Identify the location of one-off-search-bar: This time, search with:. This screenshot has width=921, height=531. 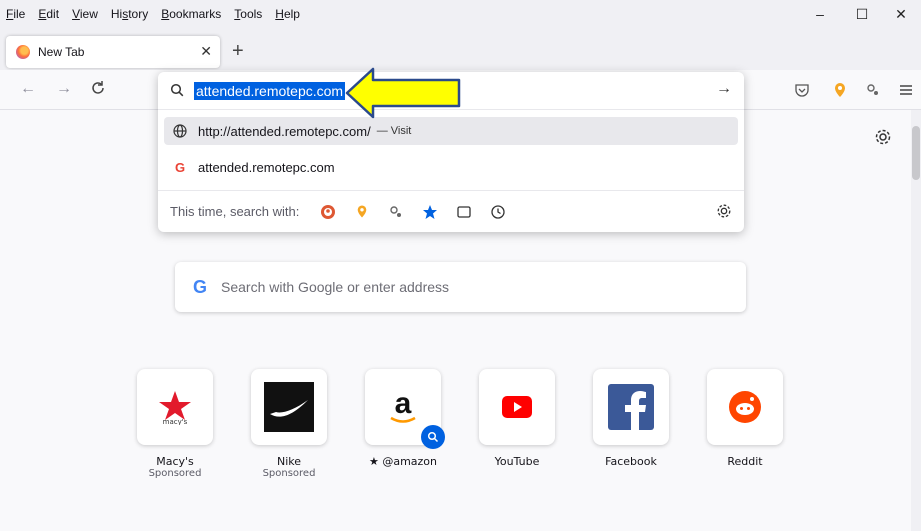
(451, 211).